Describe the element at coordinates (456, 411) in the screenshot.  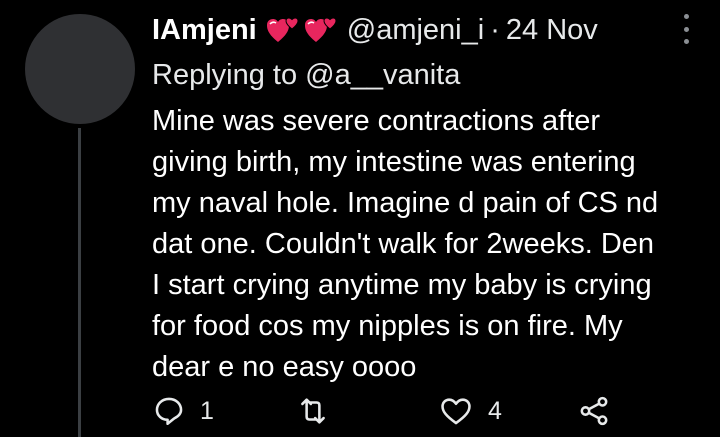
I see `heart-icon` at that location.